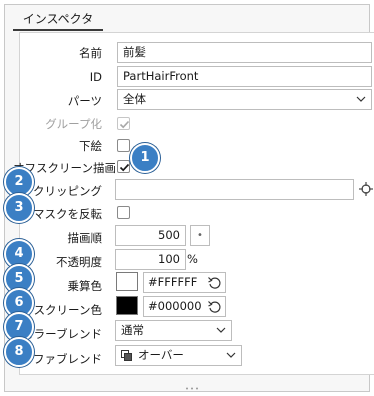 The image size is (374, 396). Describe the element at coordinates (200, 235) in the screenshot. I see `draw-order-stepper: •` at that location.